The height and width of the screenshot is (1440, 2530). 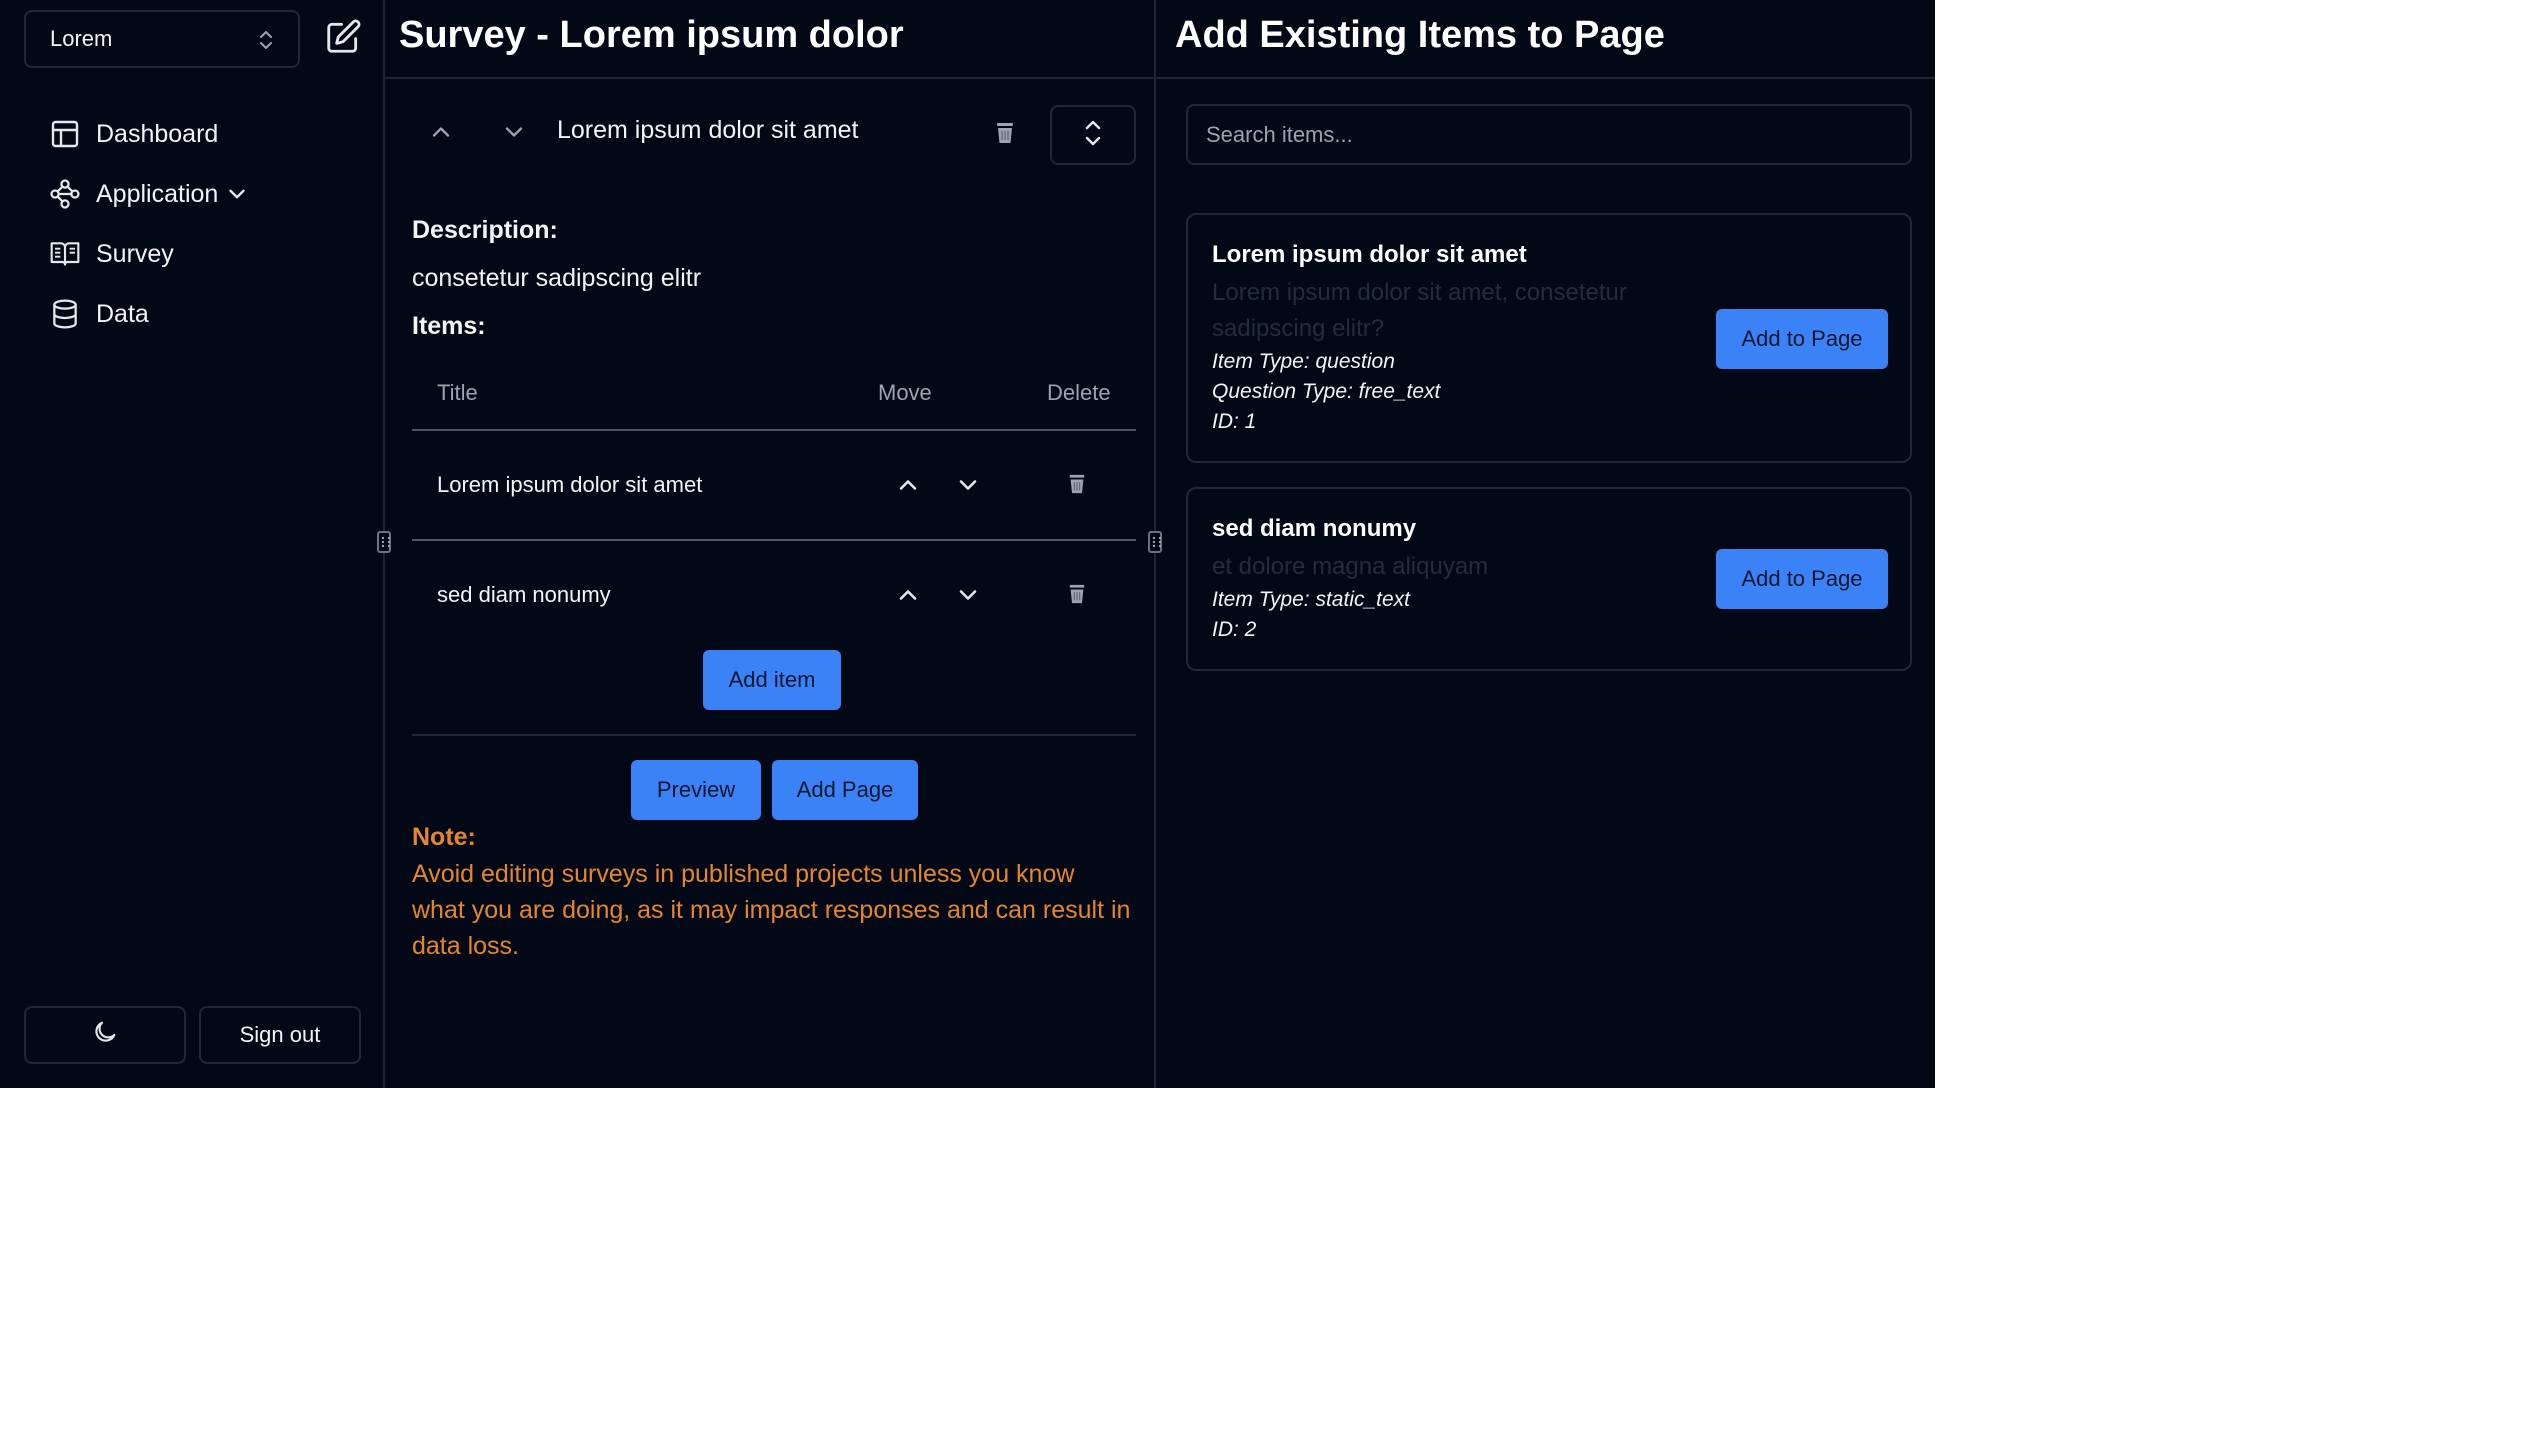 I want to click on description-label: Description:, so click(x=485, y=230).